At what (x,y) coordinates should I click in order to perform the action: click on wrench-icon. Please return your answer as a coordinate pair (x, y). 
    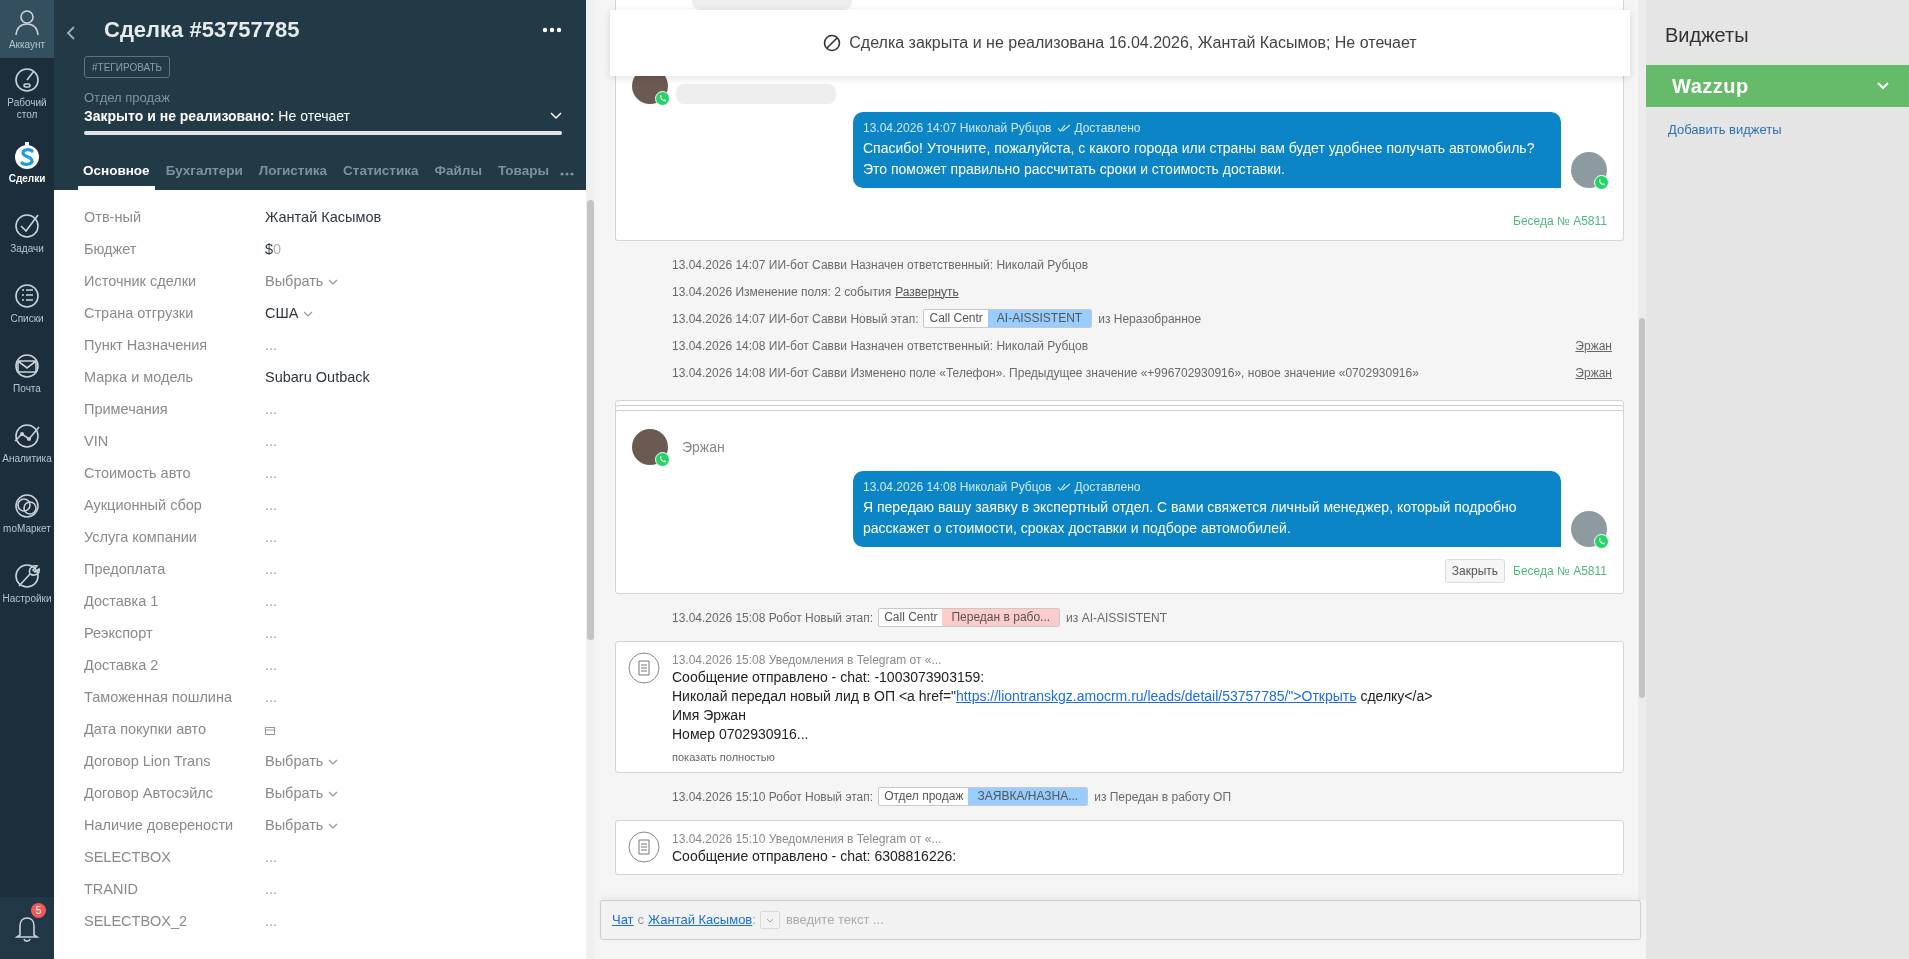
    Looking at the image, I should click on (27, 576).